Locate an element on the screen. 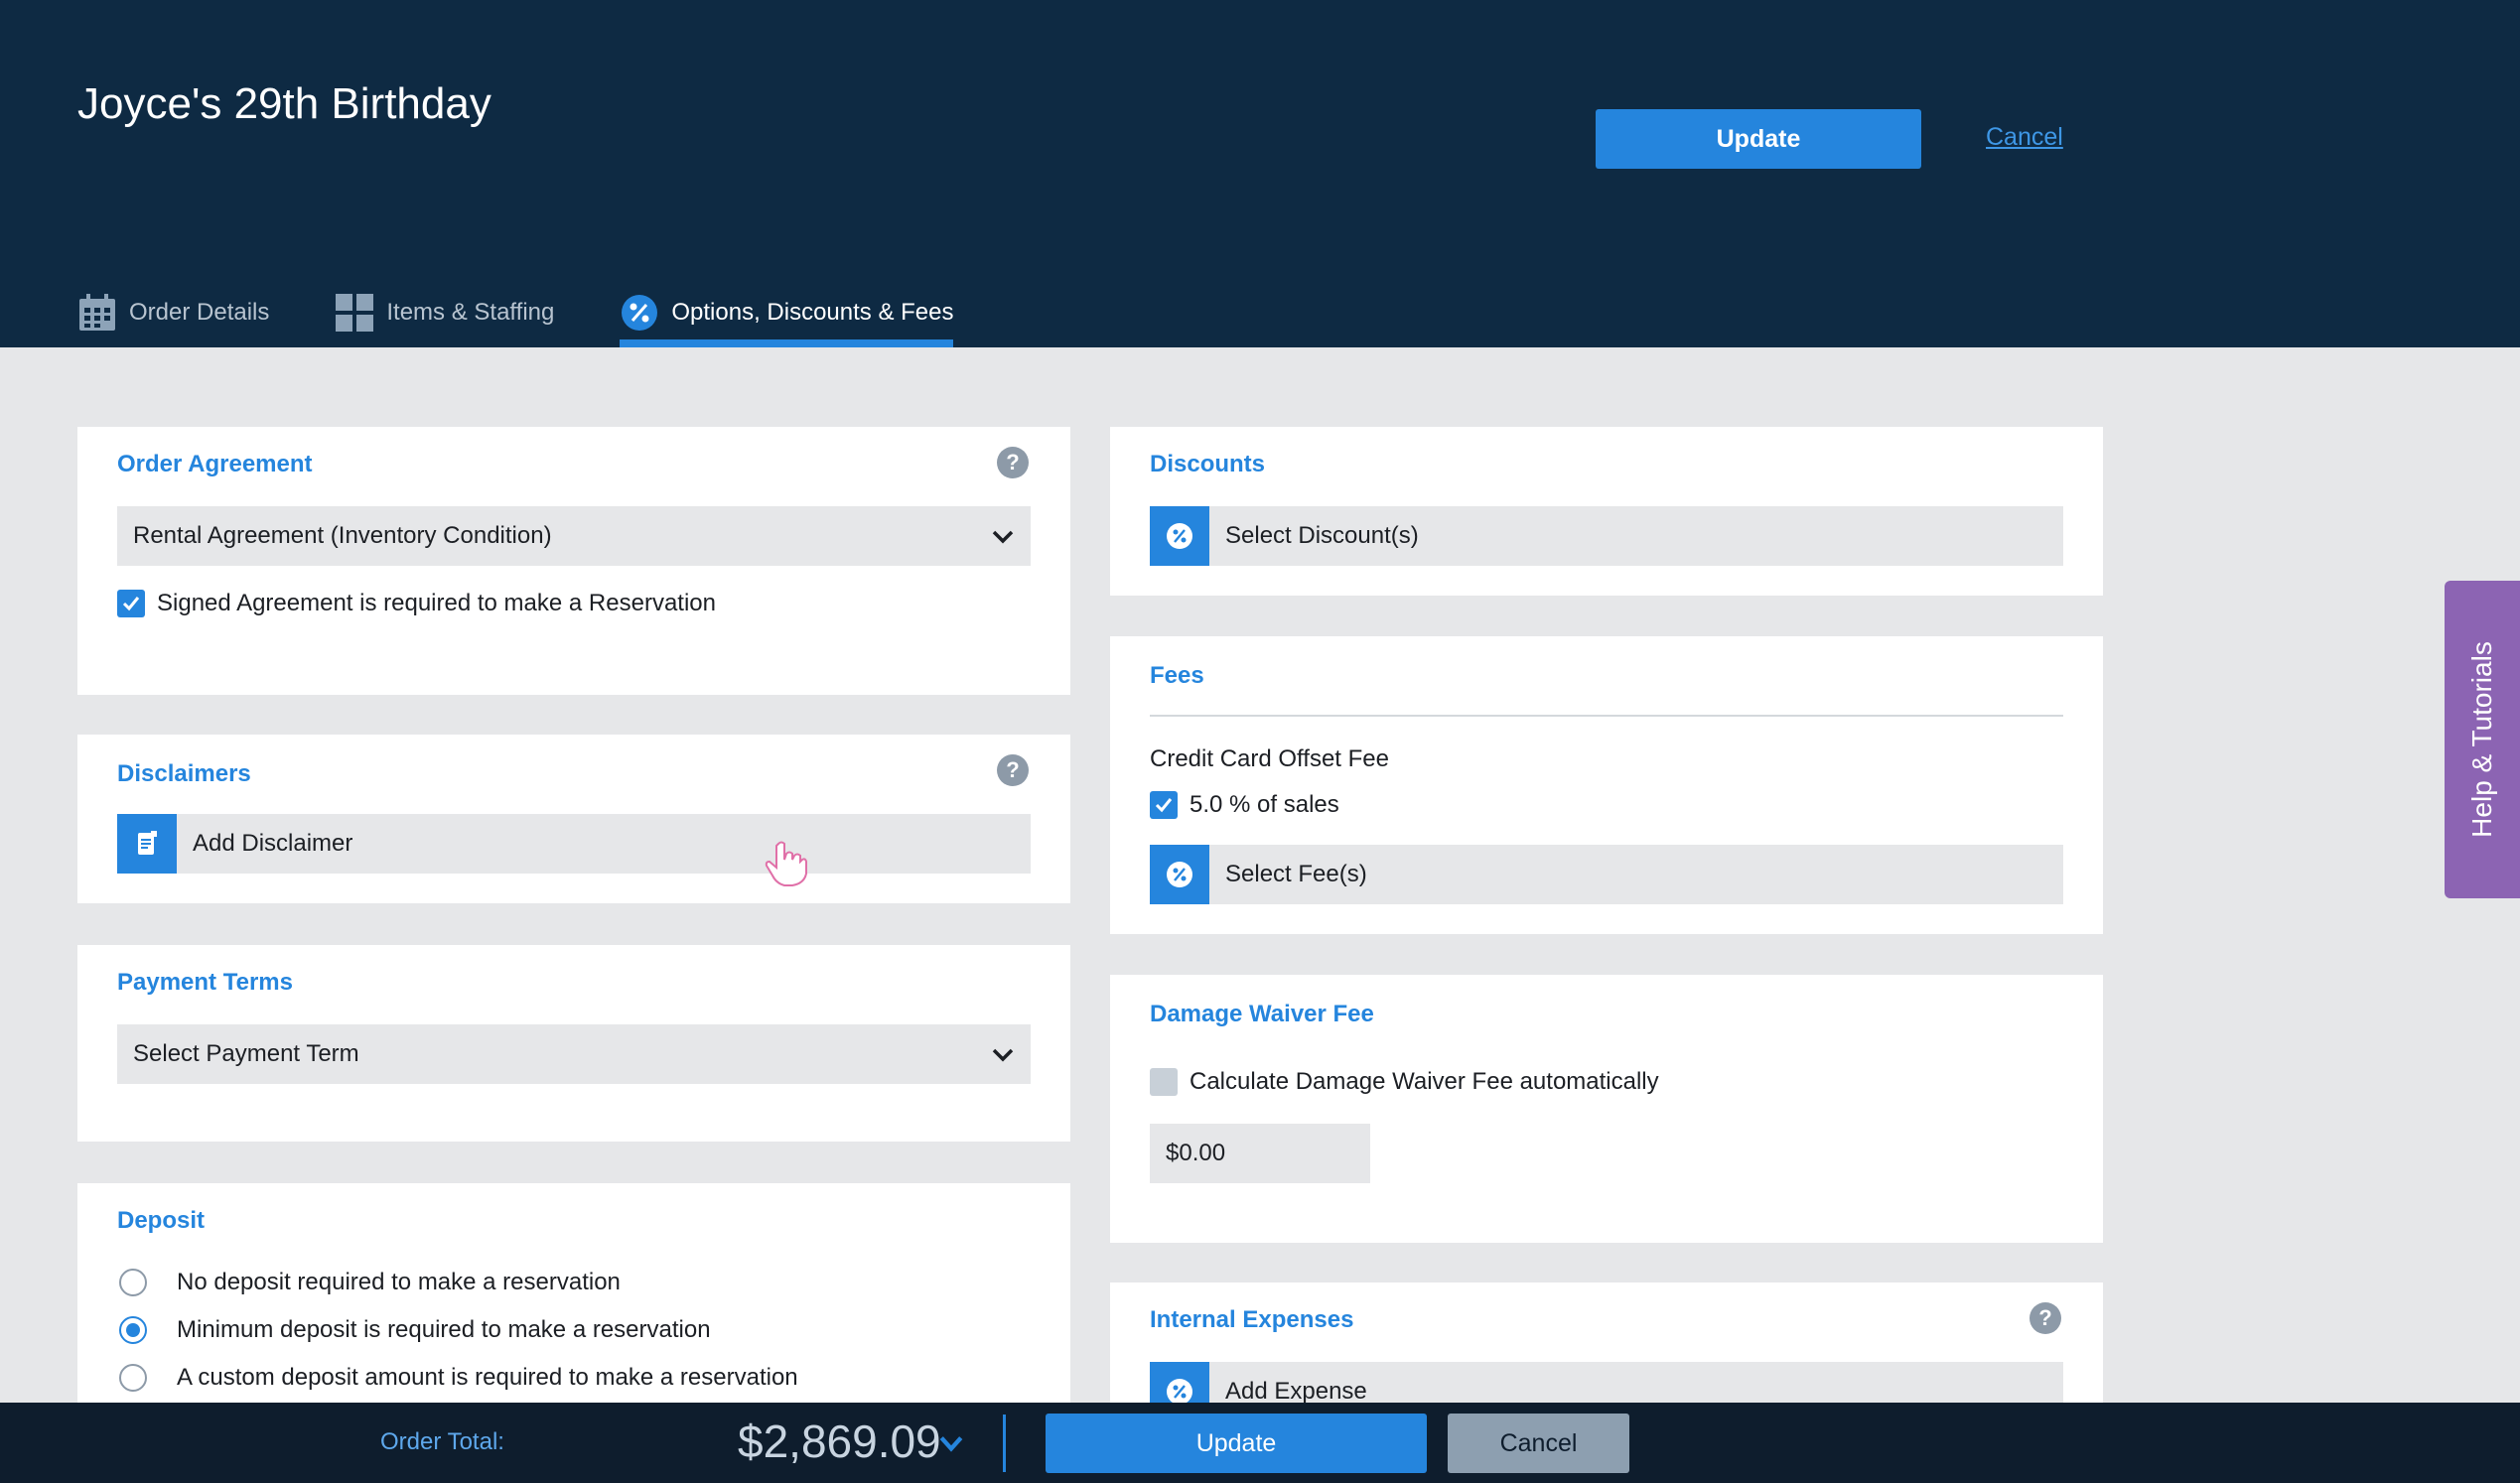 The width and height of the screenshot is (2520, 1483). order-agreement-select: Rental Agreement (Inventory Condition) is located at coordinates (574, 536).